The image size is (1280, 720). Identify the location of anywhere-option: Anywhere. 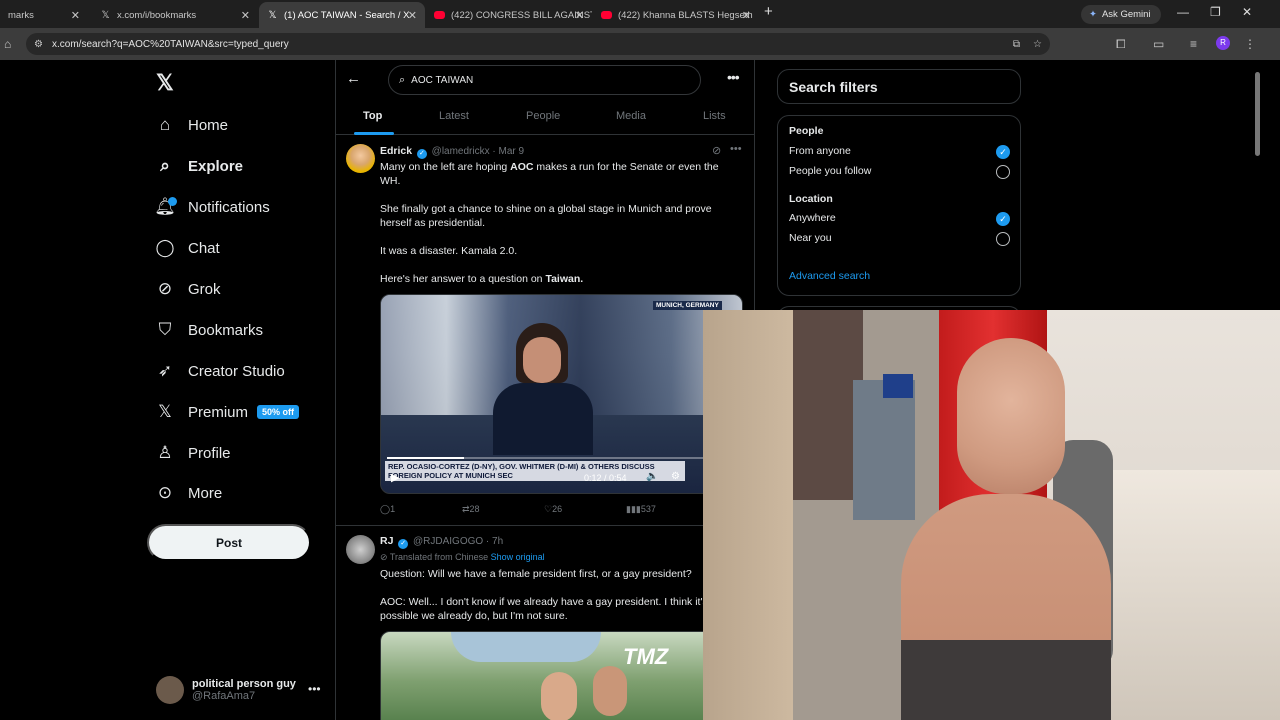
(812, 218).